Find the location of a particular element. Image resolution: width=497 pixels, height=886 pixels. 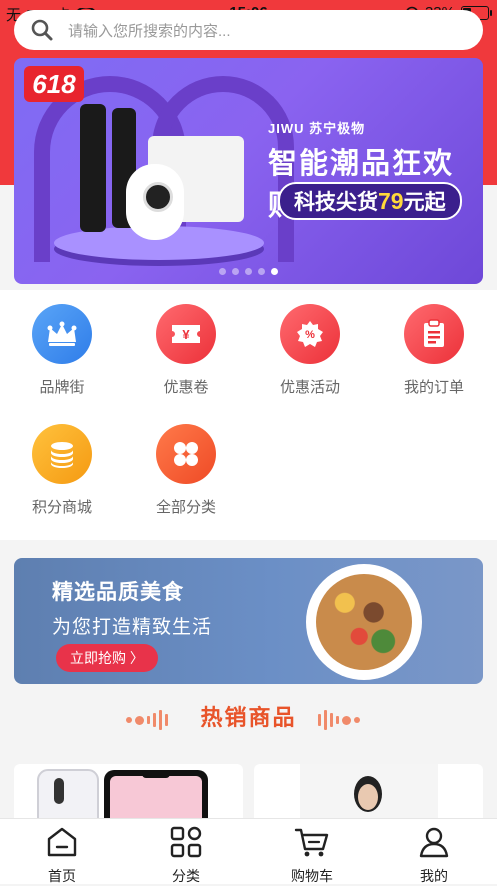

crown-icon is located at coordinates (62, 334).